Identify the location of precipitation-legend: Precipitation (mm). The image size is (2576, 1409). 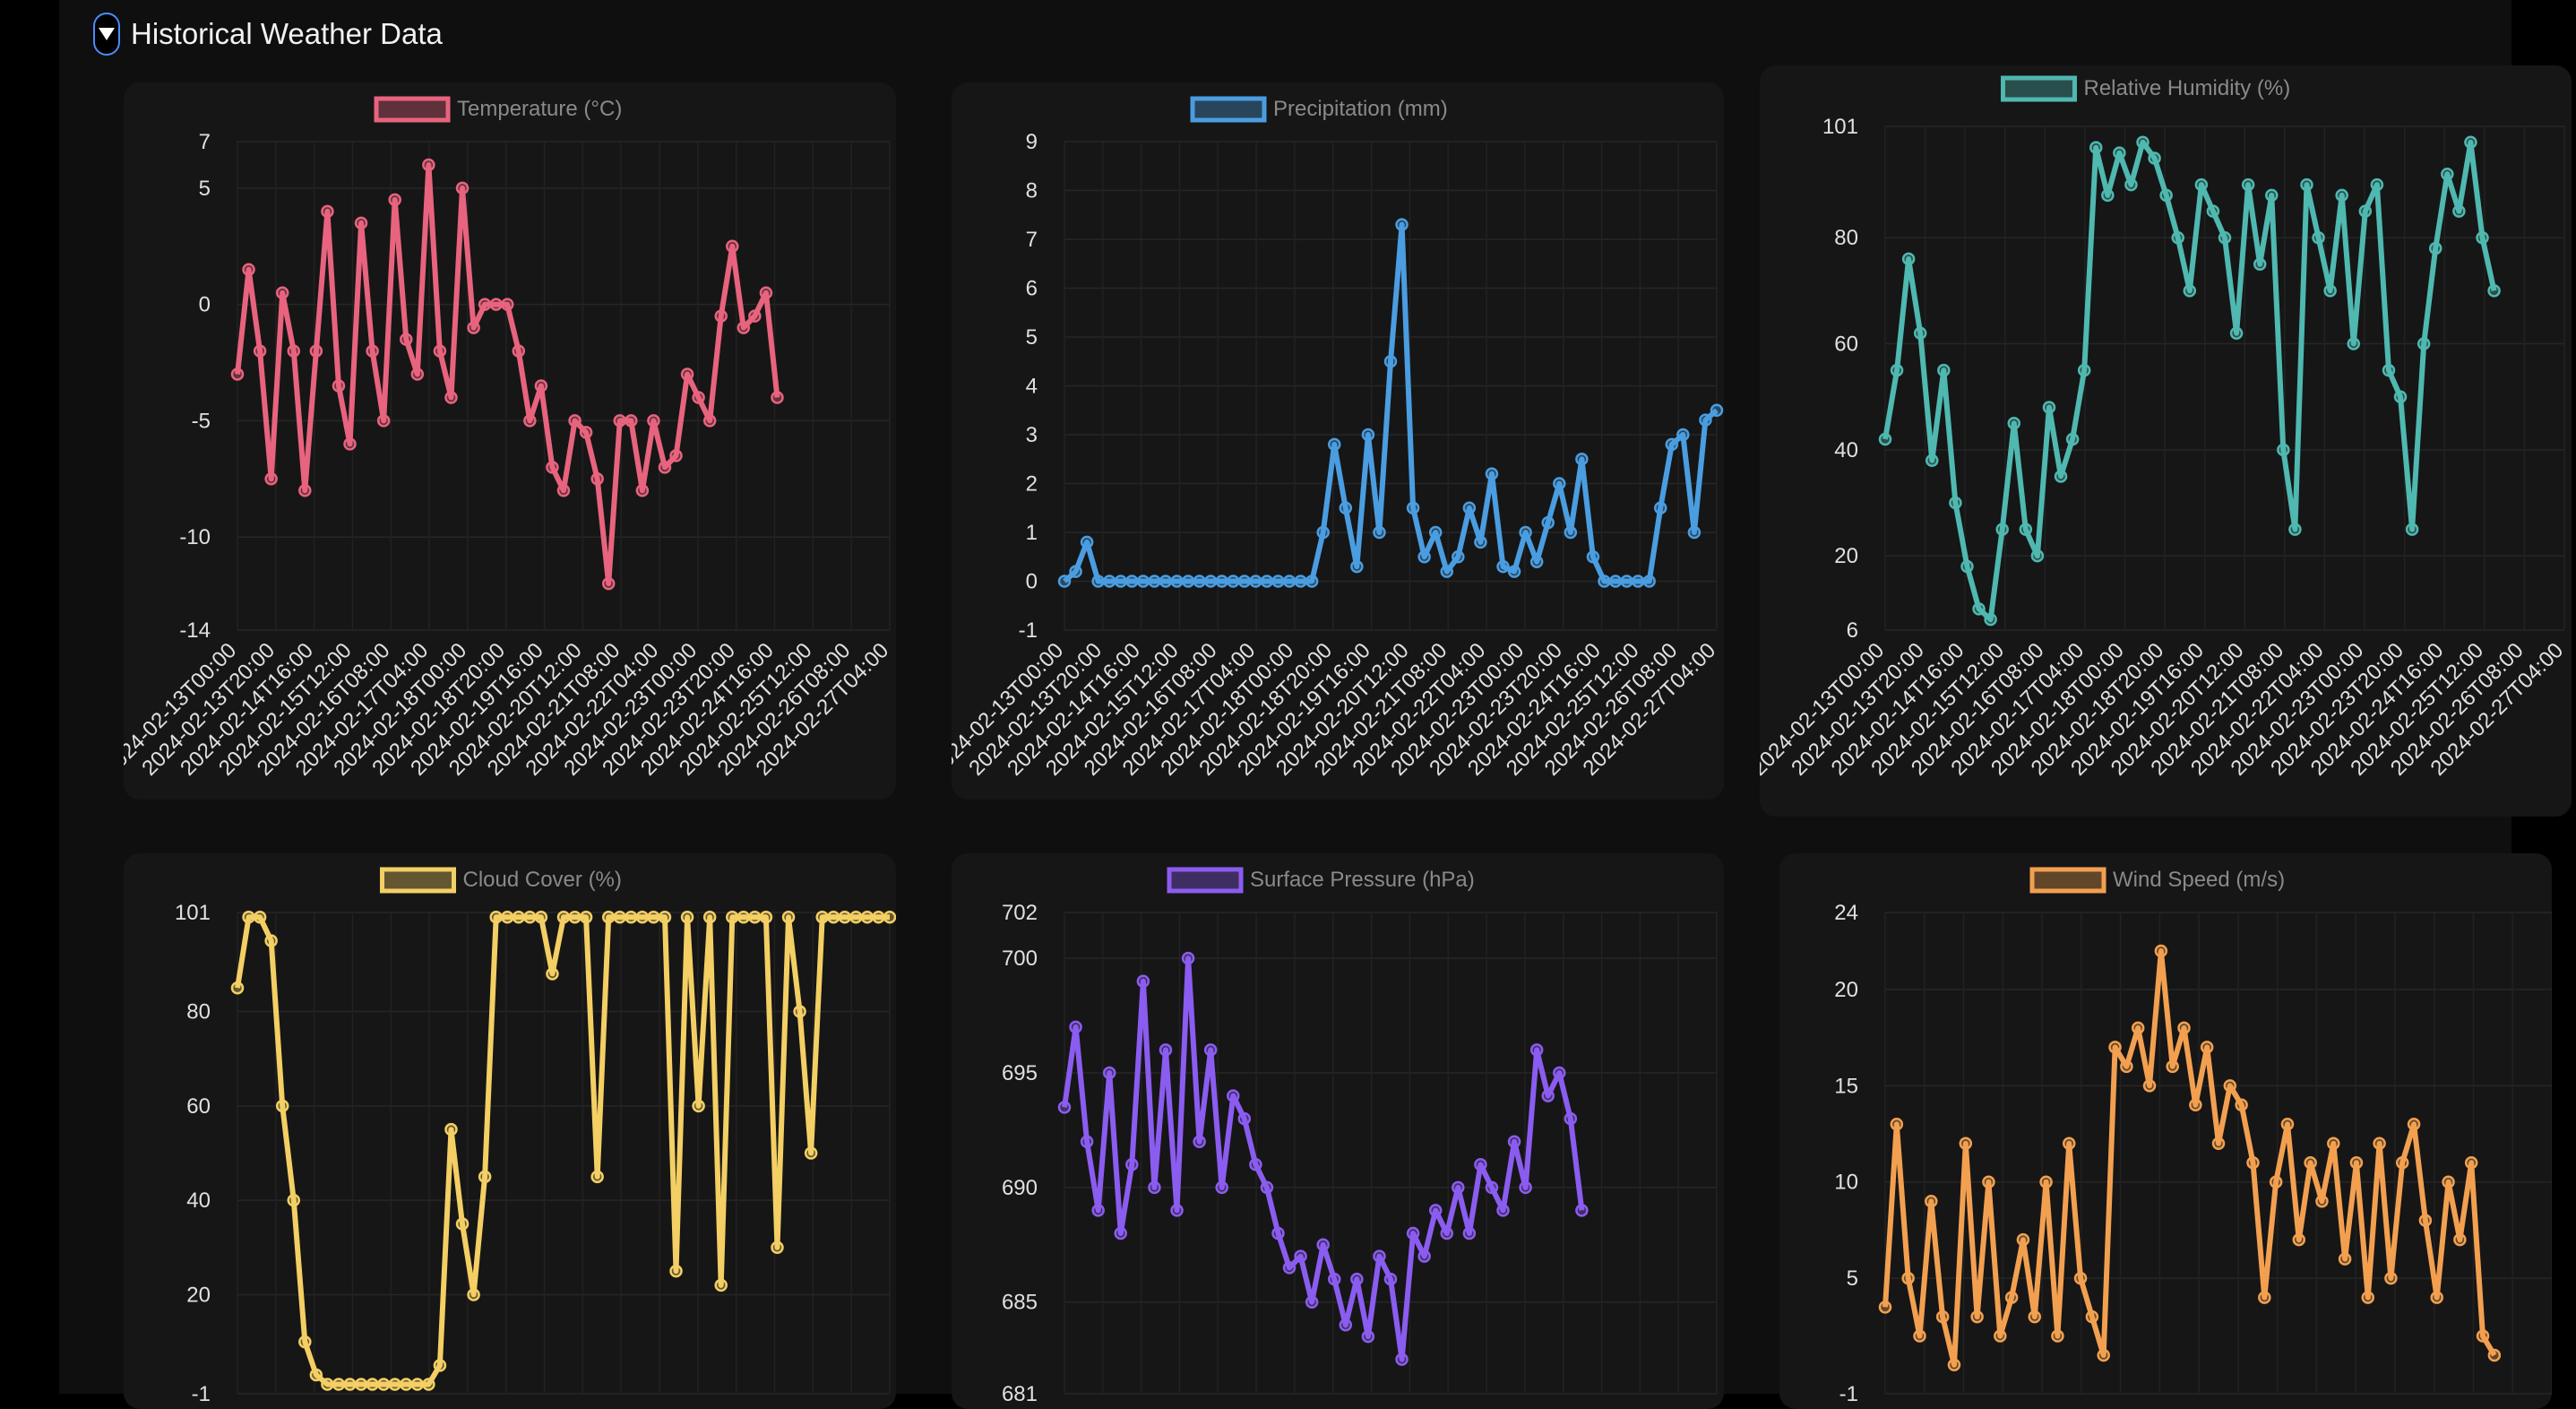
(1319, 109).